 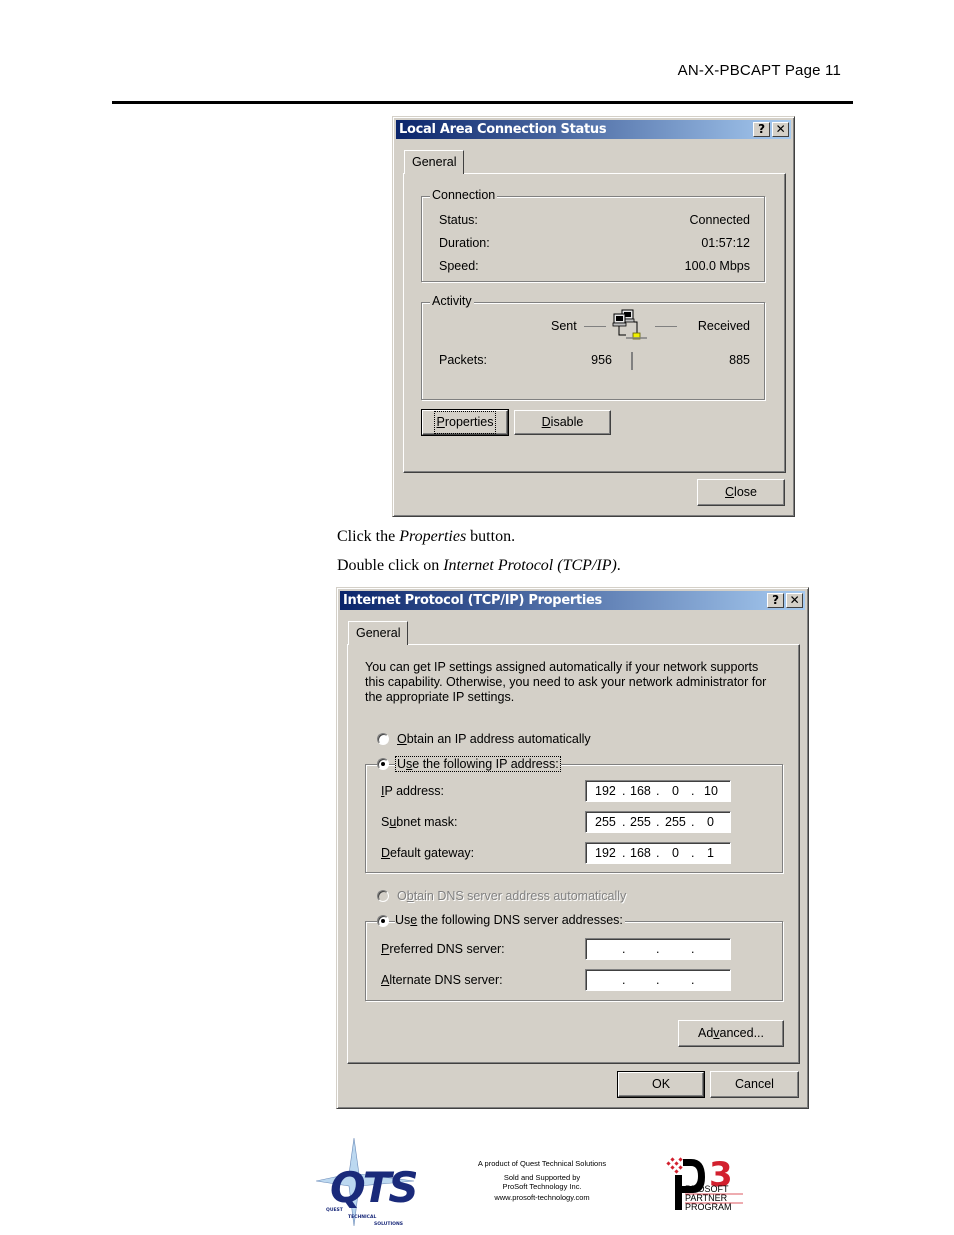 What do you see at coordinates (629, 324) in the screenshot?
I see `network-computers-icon` at bounding box center [629, 324].